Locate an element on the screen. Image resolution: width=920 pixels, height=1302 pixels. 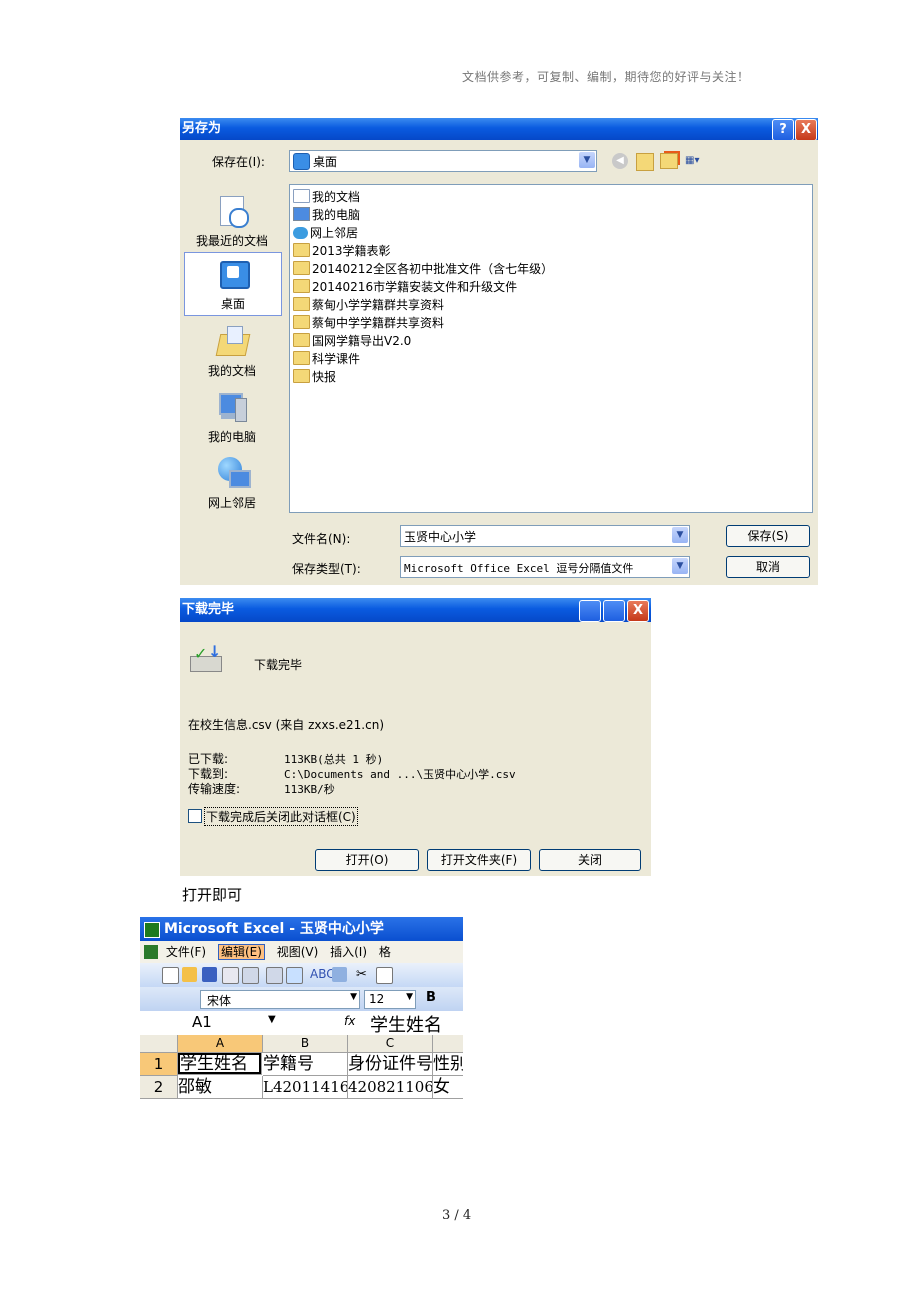
list-item: 国网学籍导出V2.0 is located at coordinates (352, 341).